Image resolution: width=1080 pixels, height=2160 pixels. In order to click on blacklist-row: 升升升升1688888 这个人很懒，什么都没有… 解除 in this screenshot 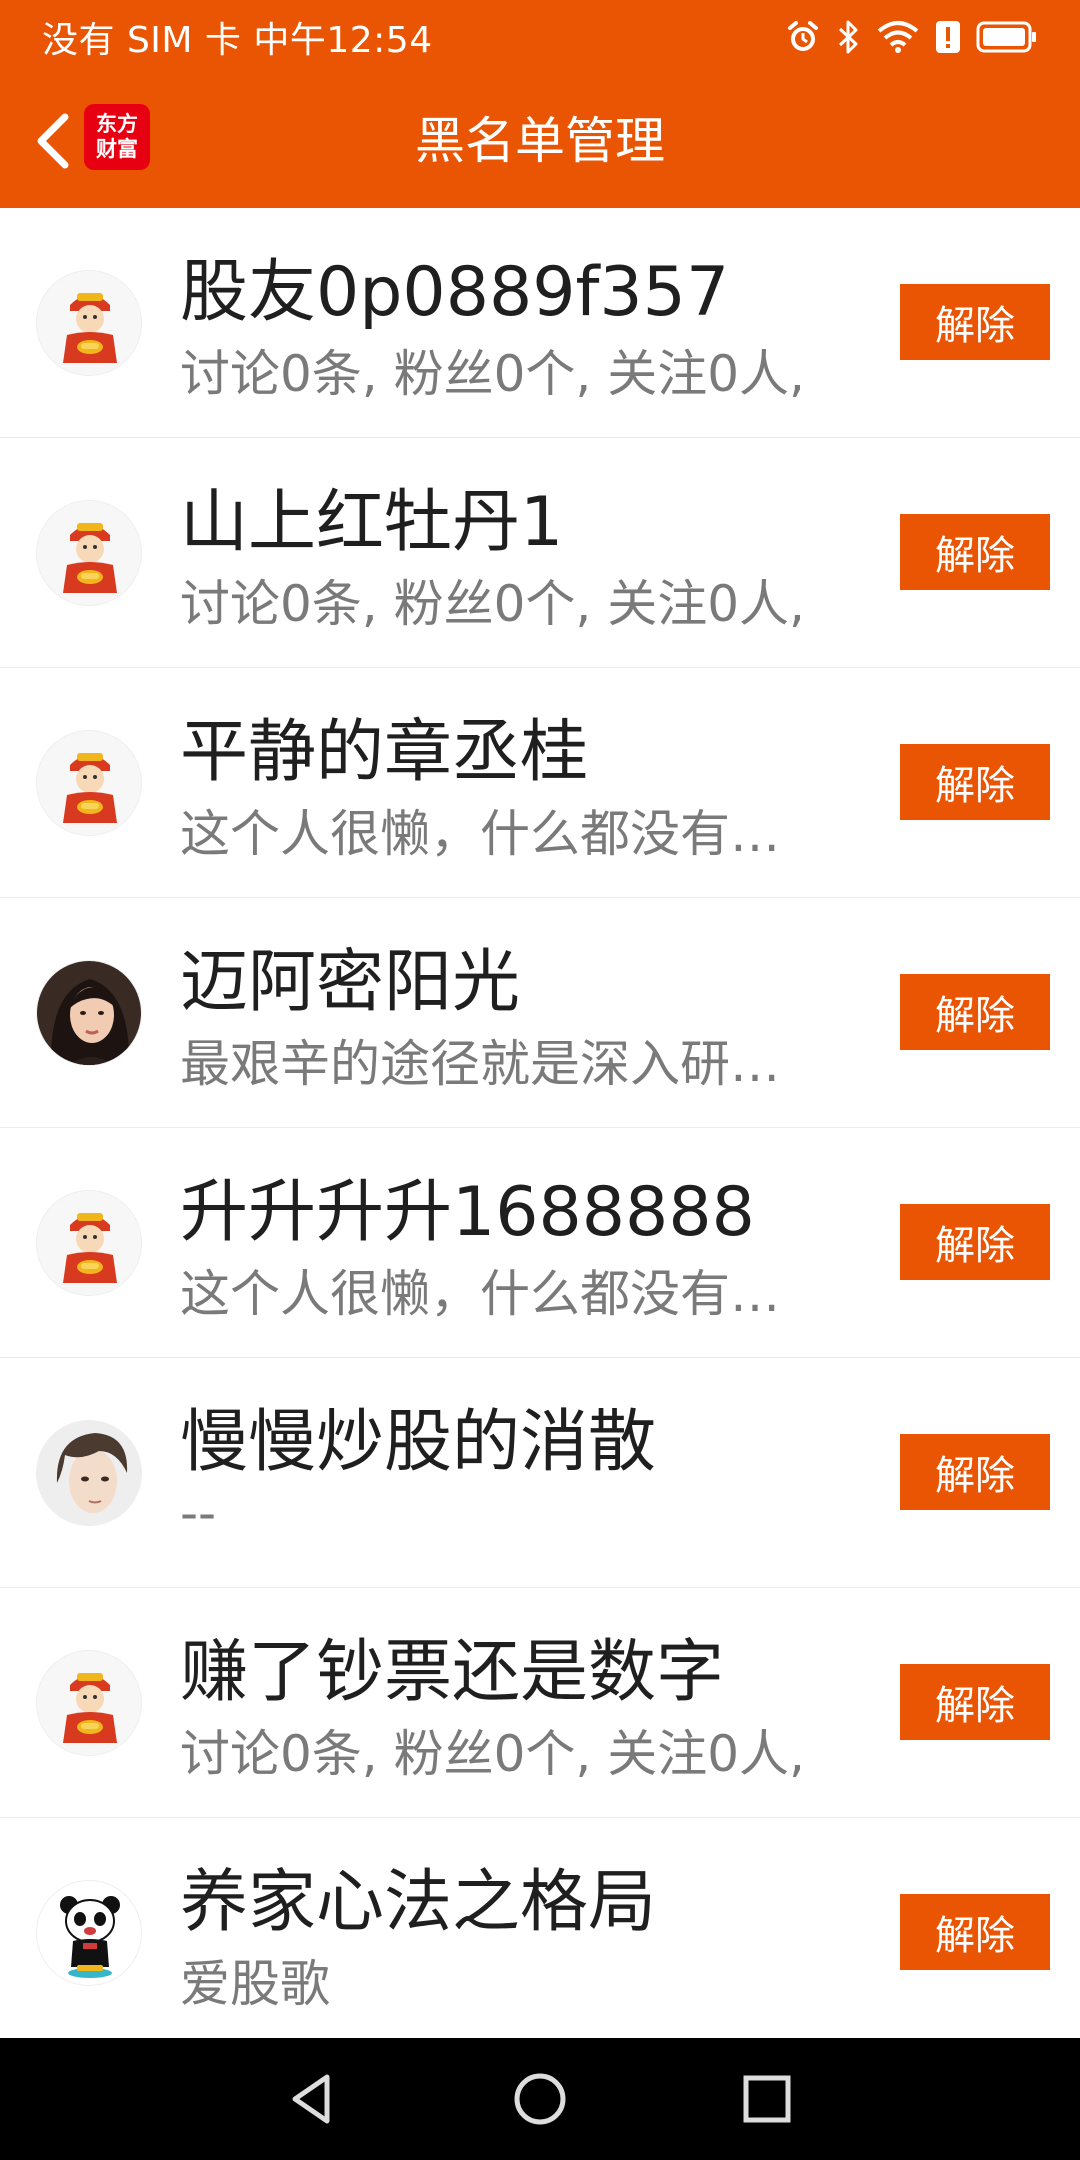, I will do `click(540, 1243)`.